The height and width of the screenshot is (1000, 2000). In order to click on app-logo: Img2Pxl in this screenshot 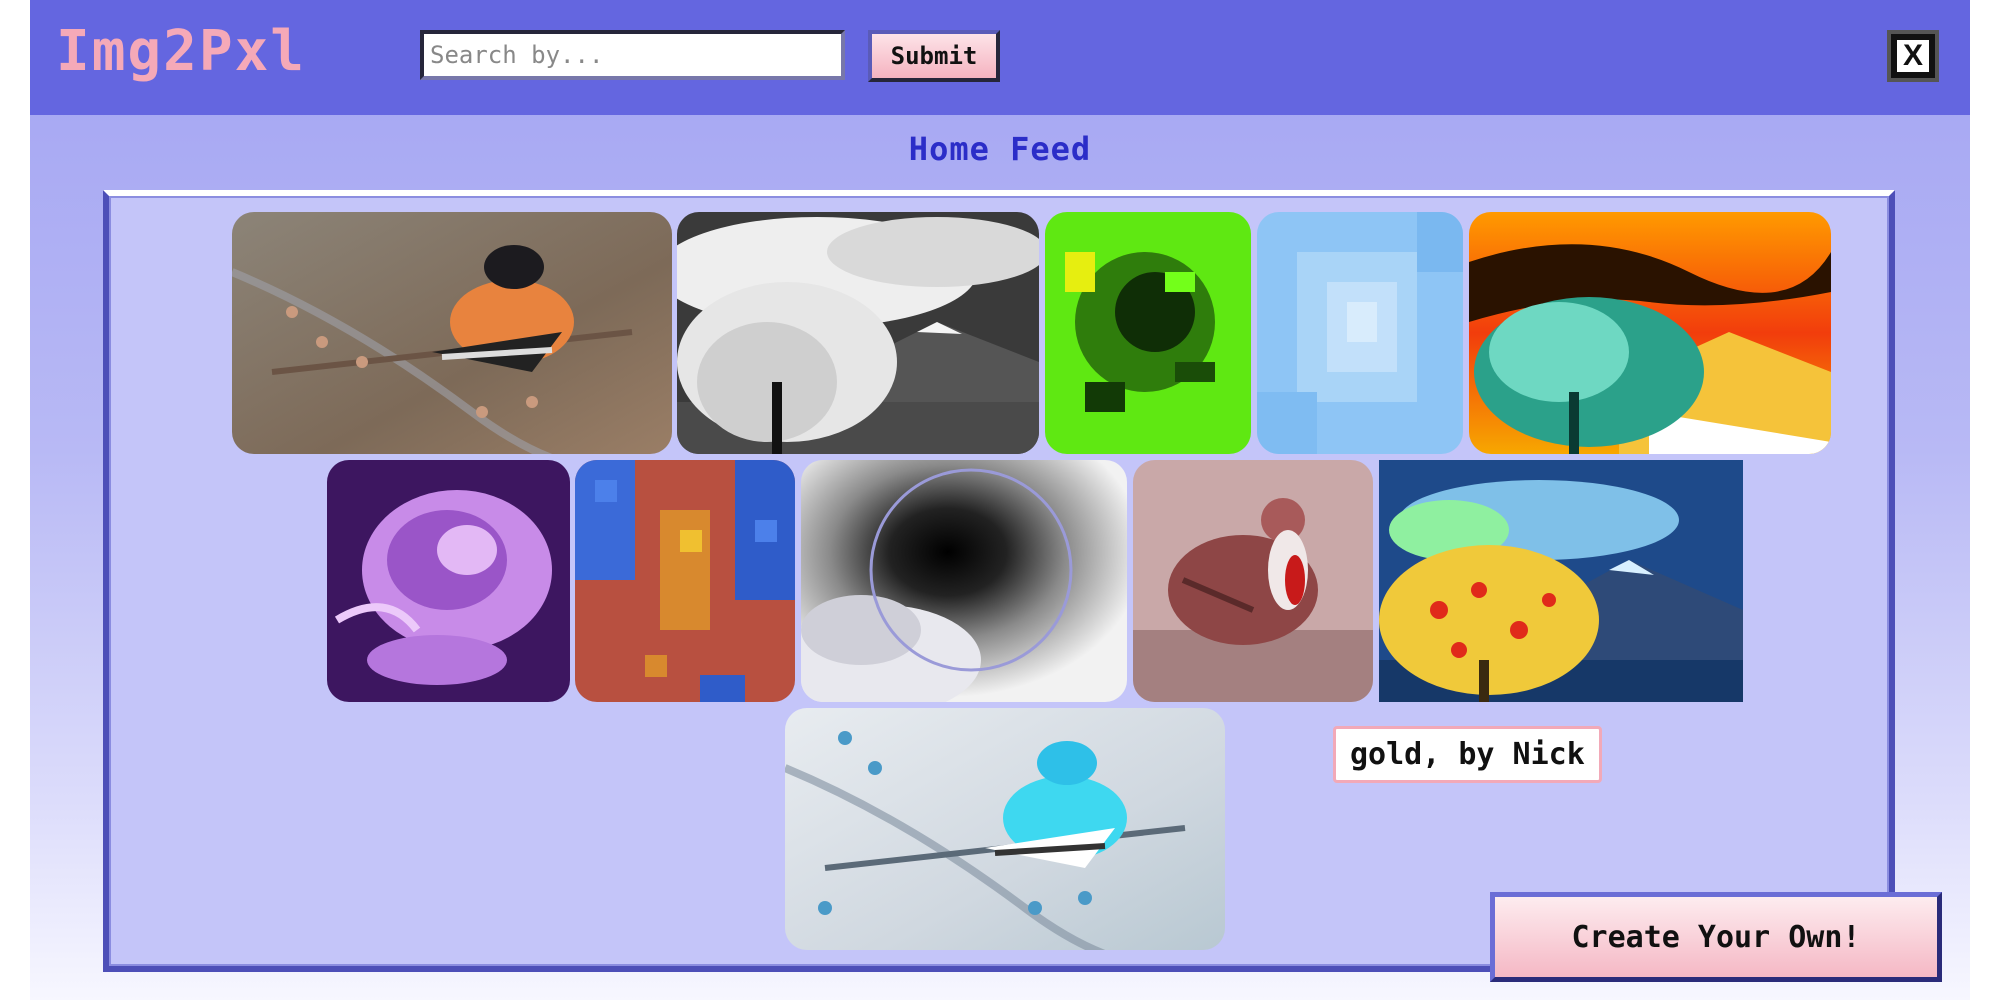, I will do `click(181, 52)`.